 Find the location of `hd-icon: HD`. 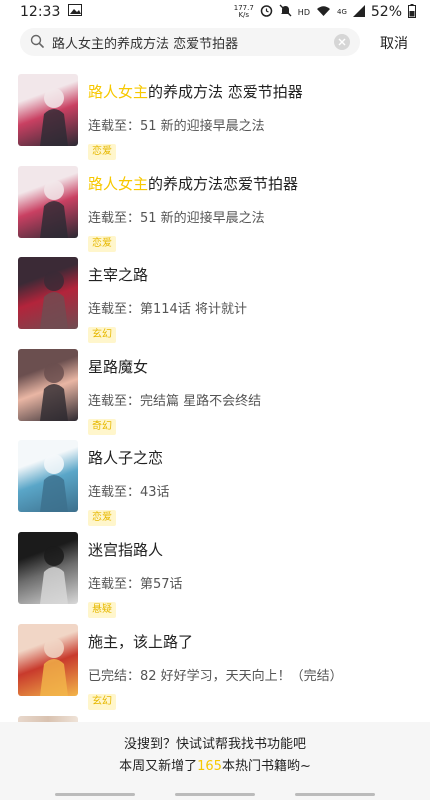

hd-icon: HD is located at coordinates (303, 12).